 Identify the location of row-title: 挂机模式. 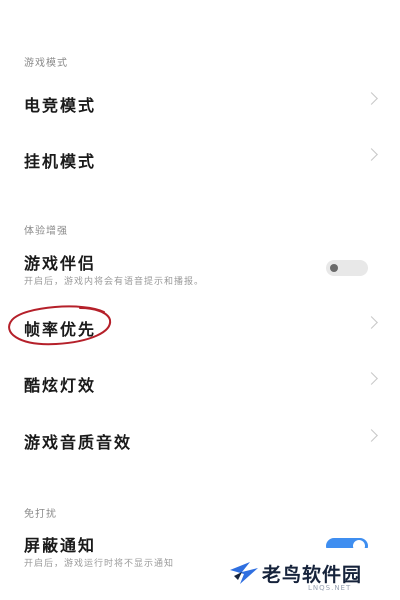
(60, 161).